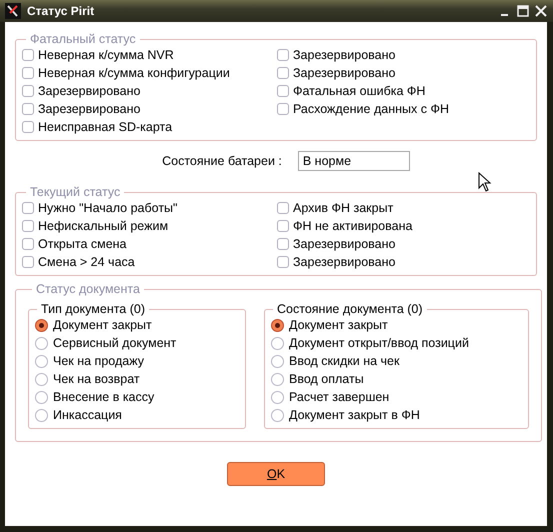 The image size is (553, 532). Describe the element at coordinates (98, 361) in the screenshot. I see `radio-label: Чек на продажу` at that location.